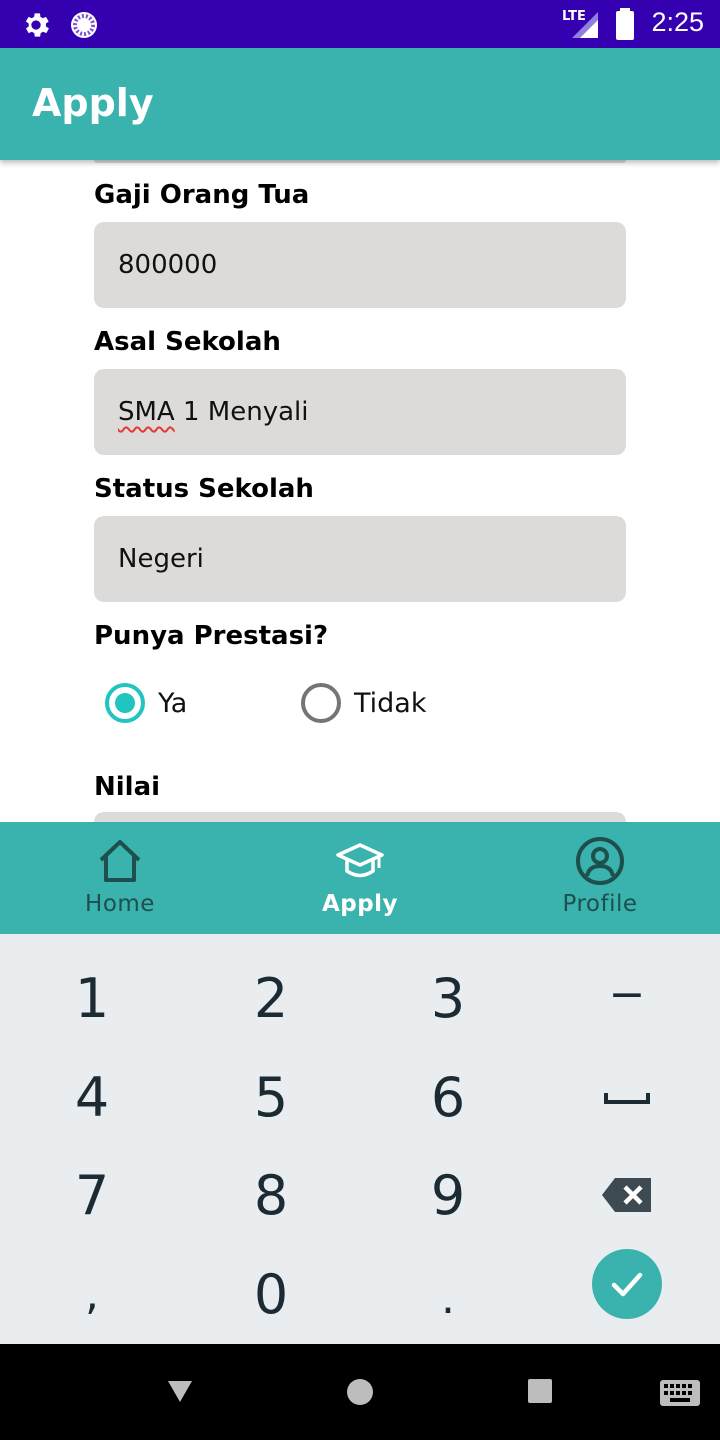 This screenshot has height=1440, width=720. I want to click on asal-sekolah-value: 1 Menyali, so click(241, 412).